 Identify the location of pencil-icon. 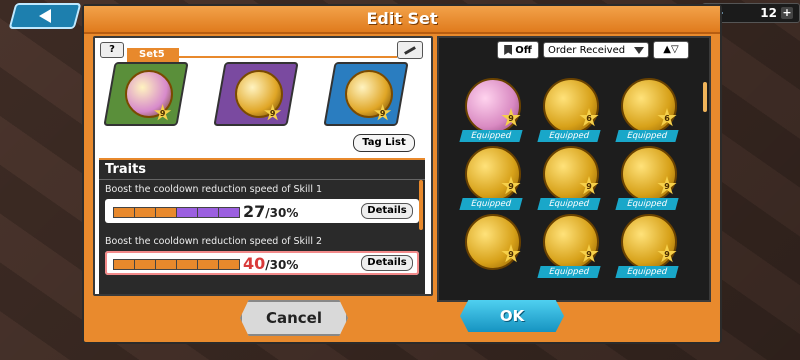
(410, 50).